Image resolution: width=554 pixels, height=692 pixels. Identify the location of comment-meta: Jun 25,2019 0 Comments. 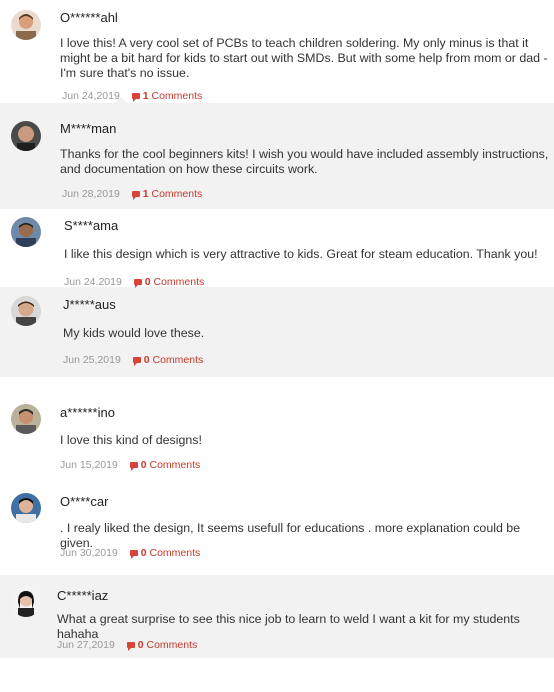
(133, 360).